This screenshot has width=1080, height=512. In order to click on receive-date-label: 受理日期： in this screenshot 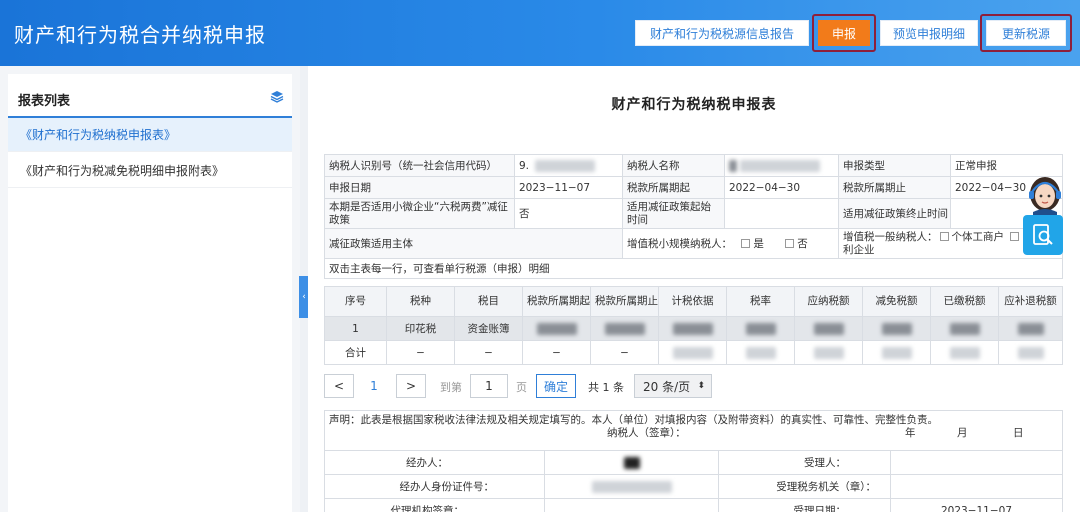, I will do `click(804, 505)`.